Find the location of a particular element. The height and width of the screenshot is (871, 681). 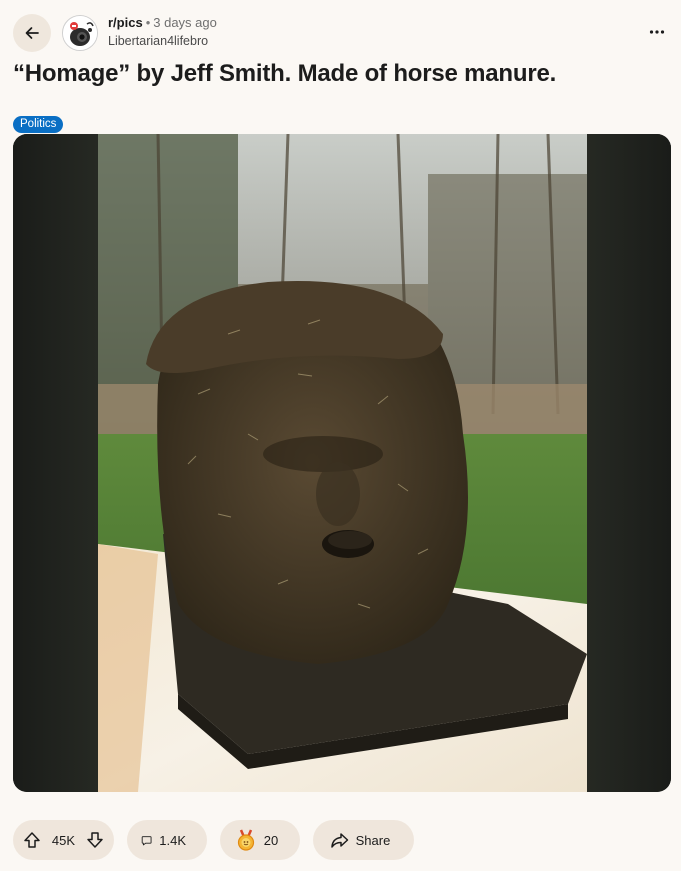

arrow-up-icon is located at coordinates (32, 840).